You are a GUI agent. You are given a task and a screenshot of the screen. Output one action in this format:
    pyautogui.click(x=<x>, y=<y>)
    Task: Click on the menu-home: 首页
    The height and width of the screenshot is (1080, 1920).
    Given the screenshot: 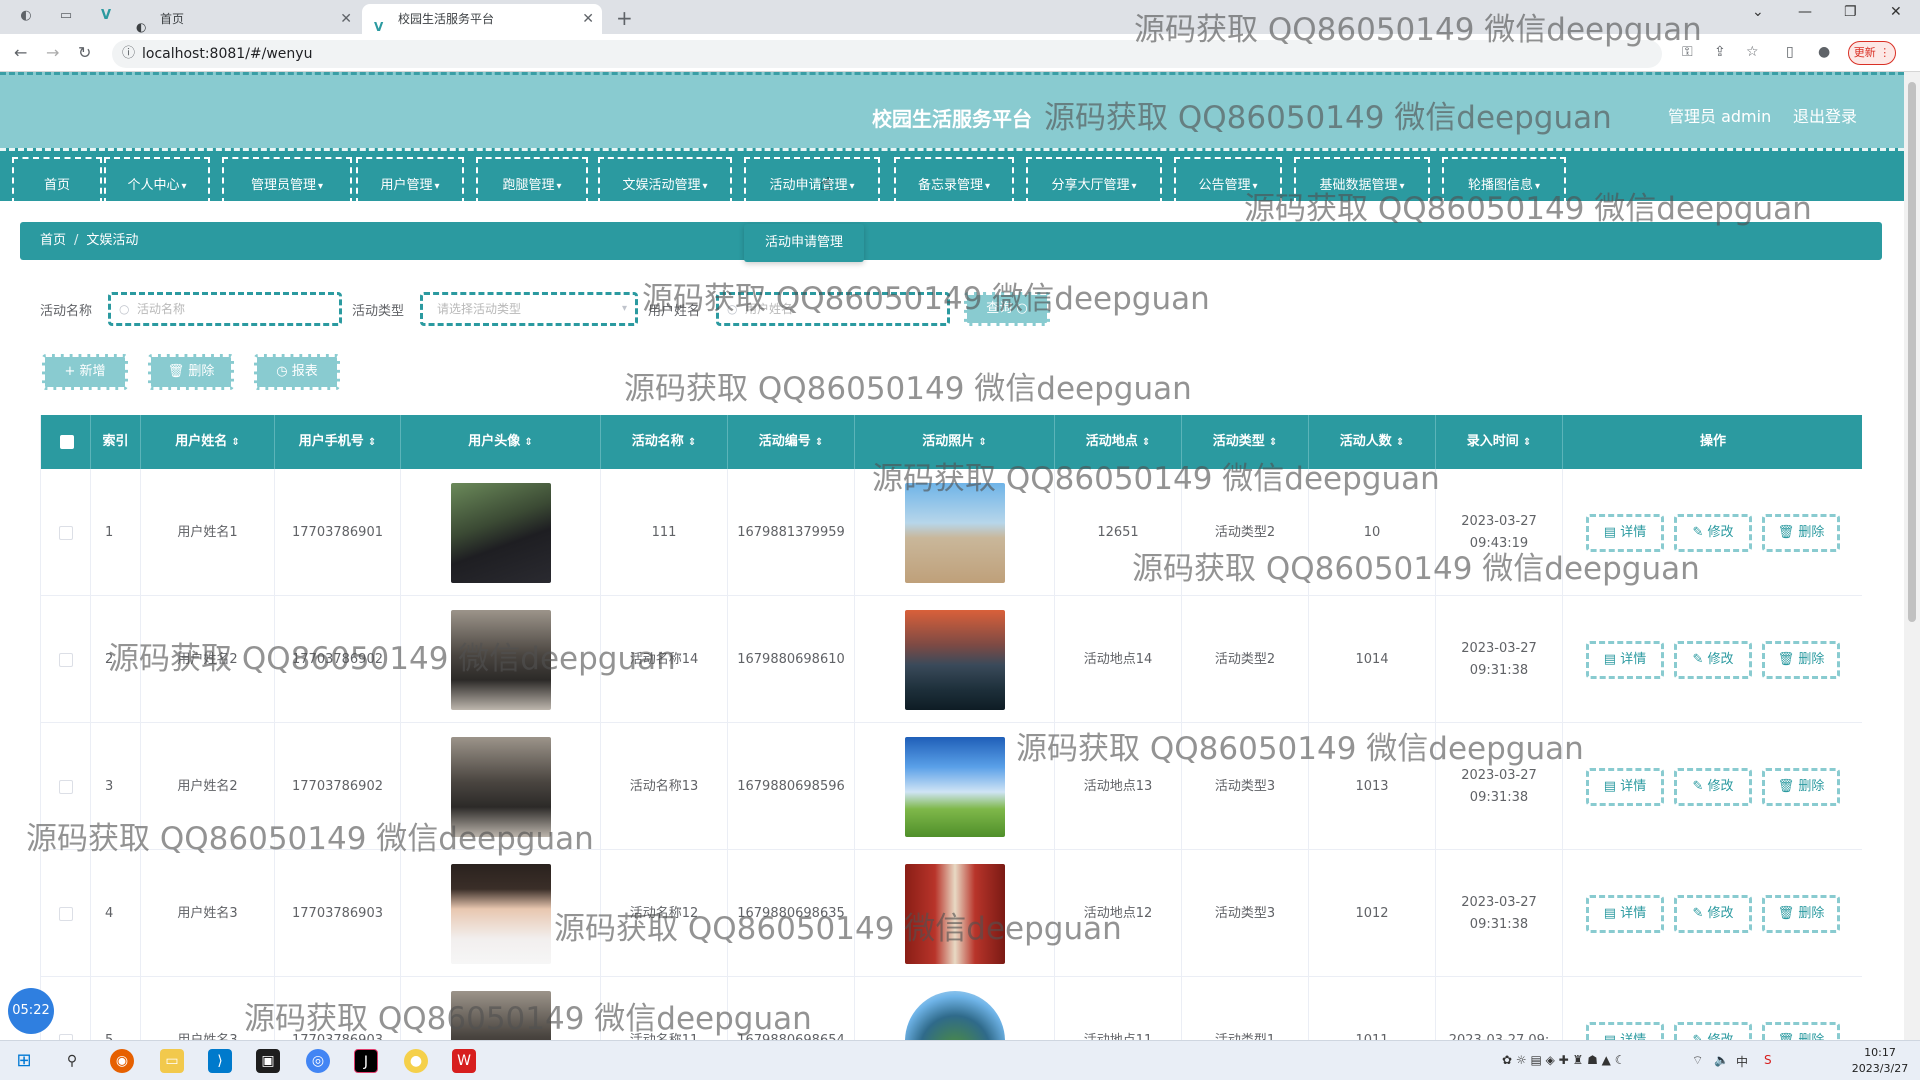 What is the action you would take?
    pyautogui.click(x=57, y=180)
    